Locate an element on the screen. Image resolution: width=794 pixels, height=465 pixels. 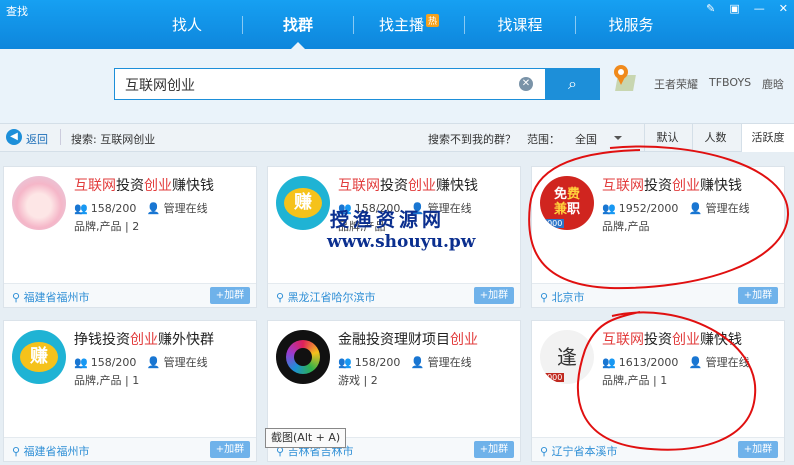
screenshot-tooltip: 截图(Alt + A) is located at coordinates (306, 438).